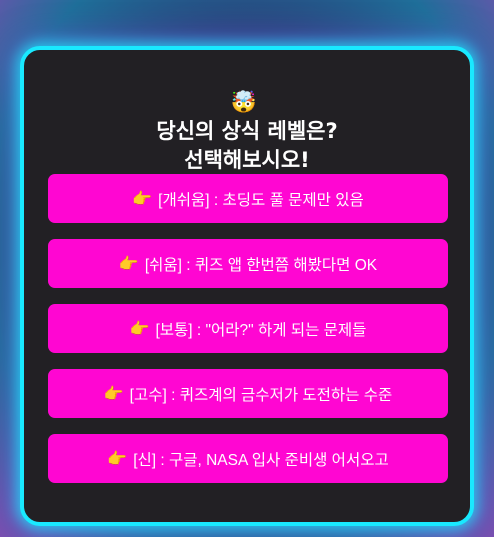 The image size is (494, 537). Describe the element at coordinates (261, 200) in the screenshot. I see `option-label: [개쉬움] : 초딩도 풀 문제만 있음` at that location.